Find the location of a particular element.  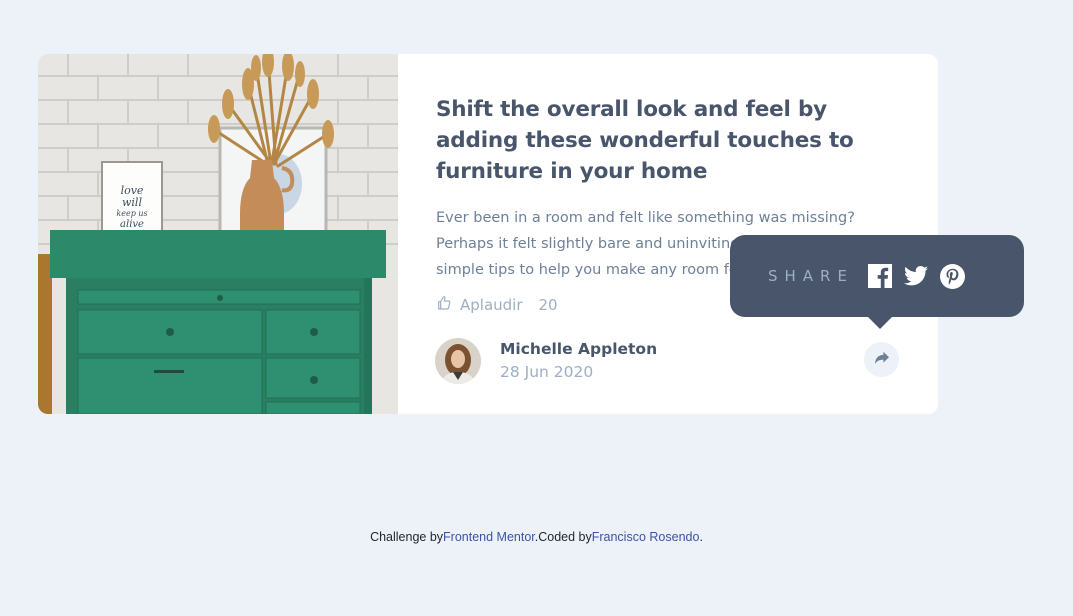

social-links is located at coordinates (916, 276).